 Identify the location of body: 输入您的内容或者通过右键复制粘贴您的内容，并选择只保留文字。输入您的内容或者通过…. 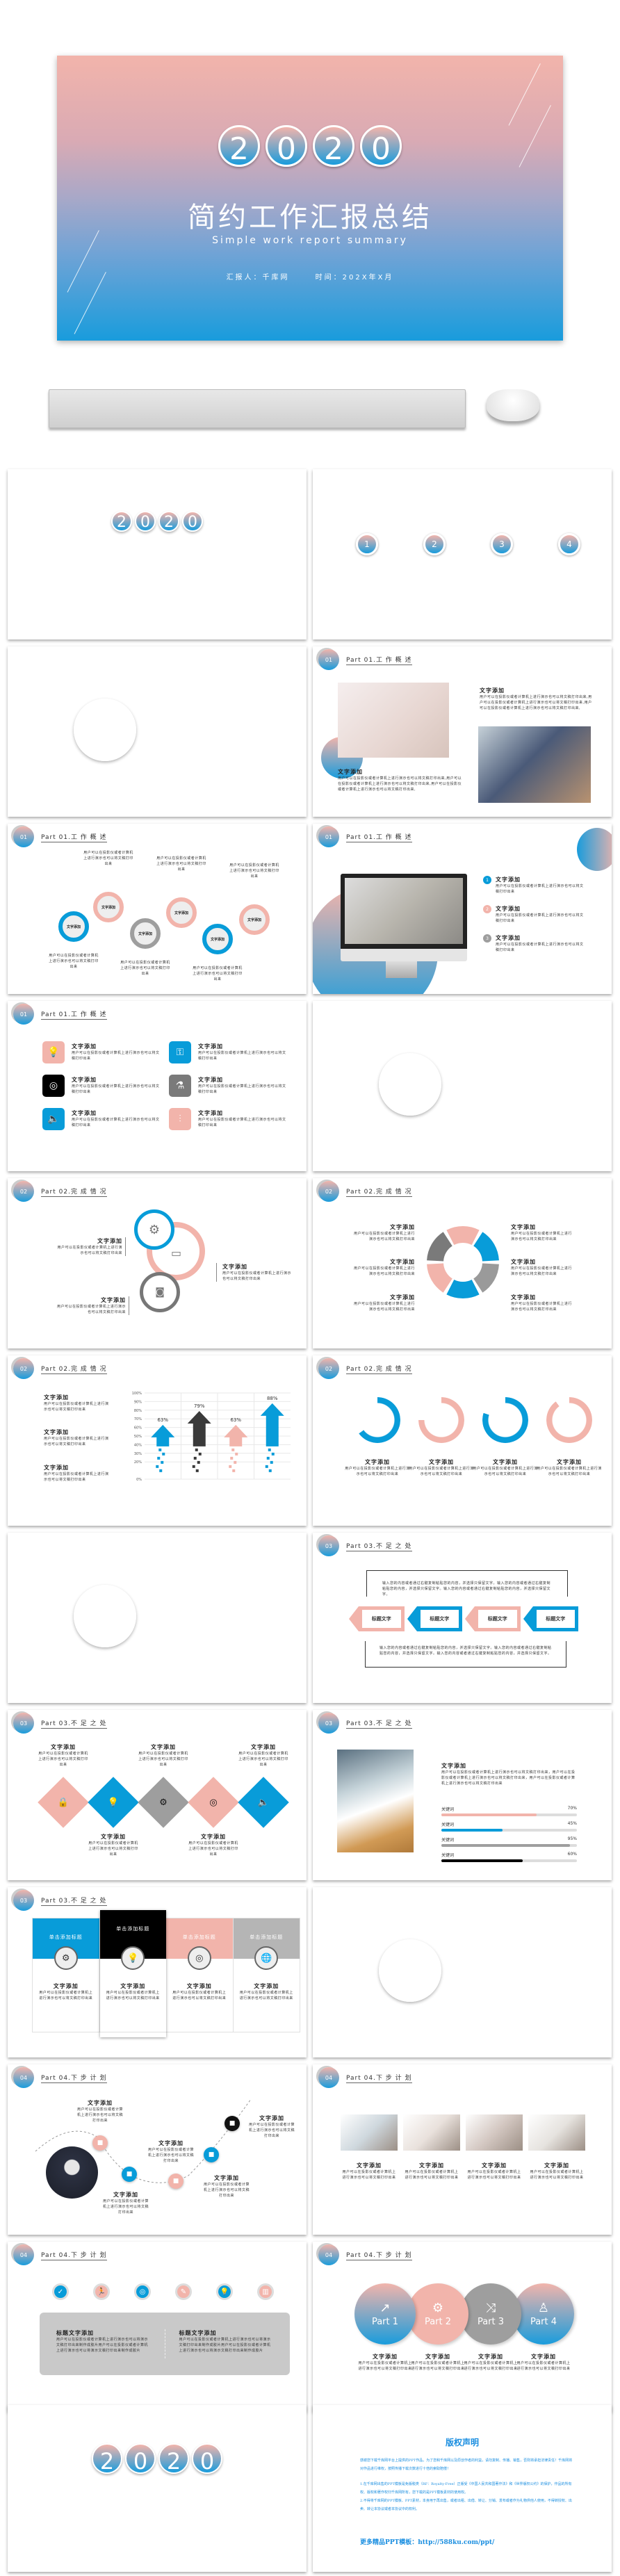
(466, 1589).